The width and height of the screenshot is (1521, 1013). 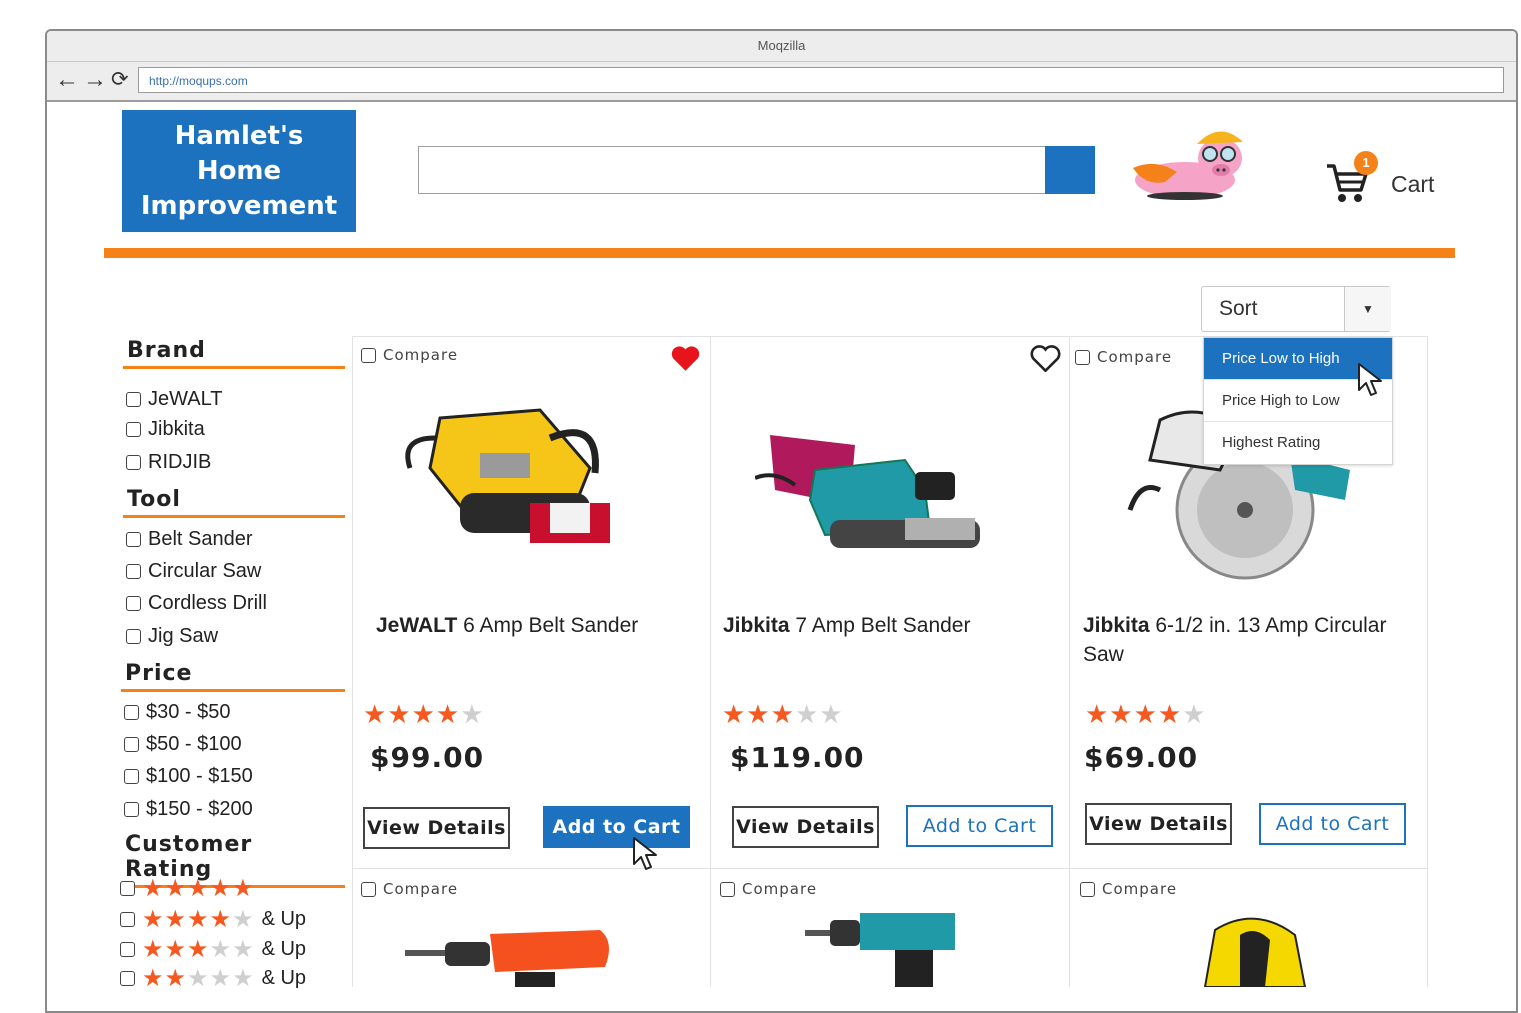 I want to click on filter-option-jewalt: JeWALT, so click(x=174, y=399).